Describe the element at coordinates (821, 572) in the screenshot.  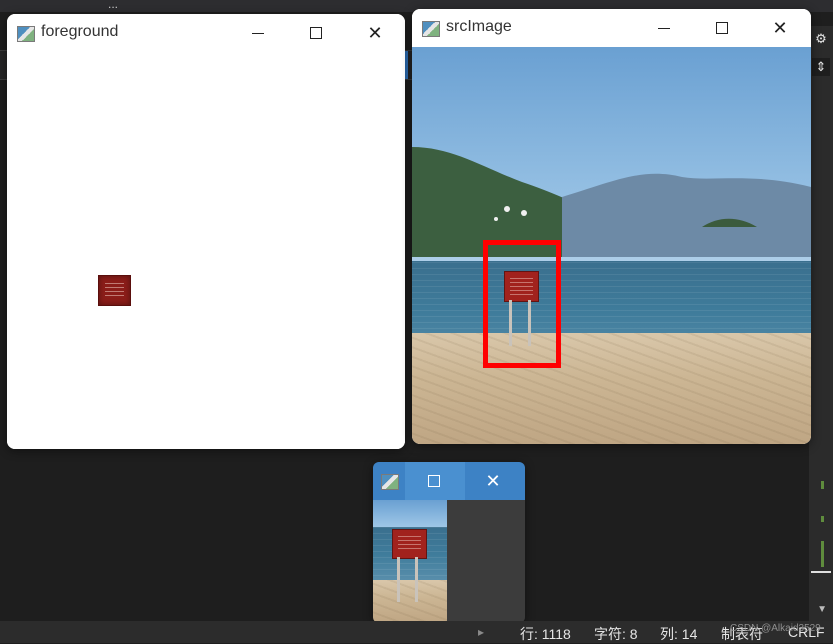
I see `scroll-position-indicator` at that location.